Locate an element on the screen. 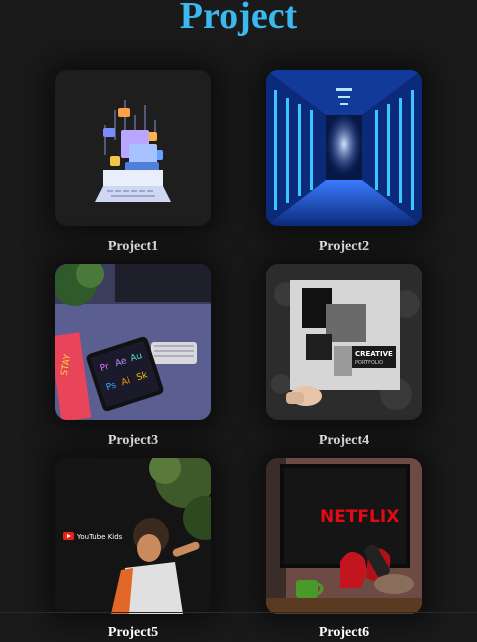  project4-thumbnail: CREATIVE PORTFOLIO is located at coordinates (344, 342).